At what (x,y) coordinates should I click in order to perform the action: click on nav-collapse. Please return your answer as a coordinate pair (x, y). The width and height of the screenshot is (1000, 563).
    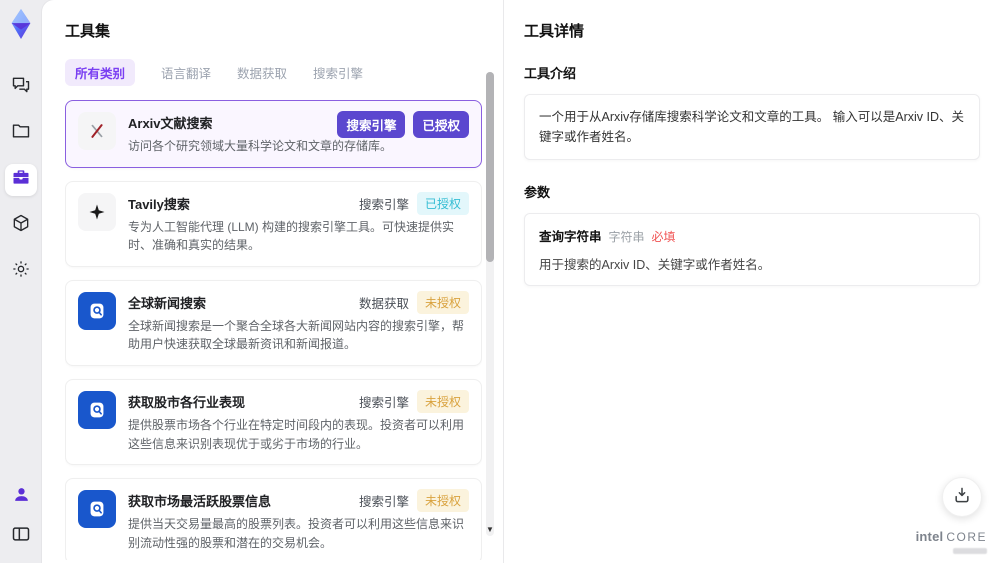
    Looking at the image, I should click on (21, 537).